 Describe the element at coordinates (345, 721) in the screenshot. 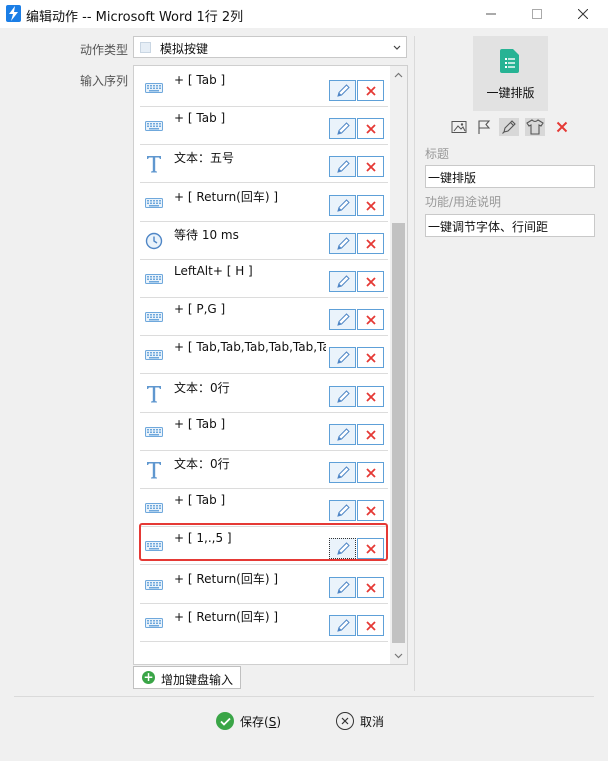

I see `cancel-x-icon` at that location.